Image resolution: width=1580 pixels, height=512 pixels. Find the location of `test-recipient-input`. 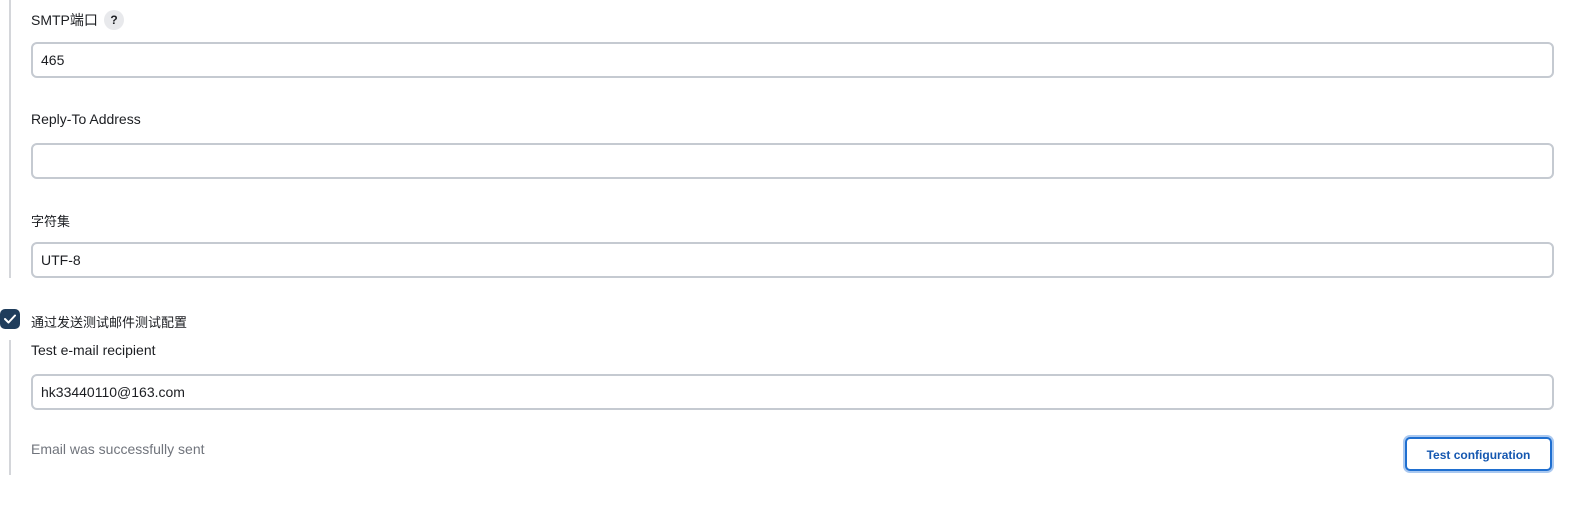

test-recipient-input is located at coordinates (792, 392).